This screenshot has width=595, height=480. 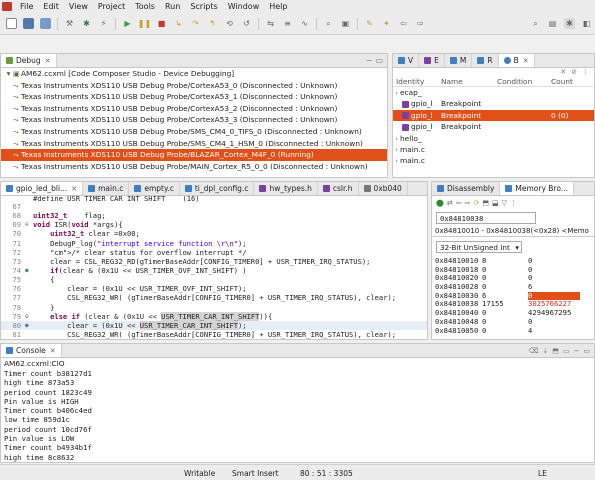 I want to click on menu-help: Help, so click(x=278, y=6).